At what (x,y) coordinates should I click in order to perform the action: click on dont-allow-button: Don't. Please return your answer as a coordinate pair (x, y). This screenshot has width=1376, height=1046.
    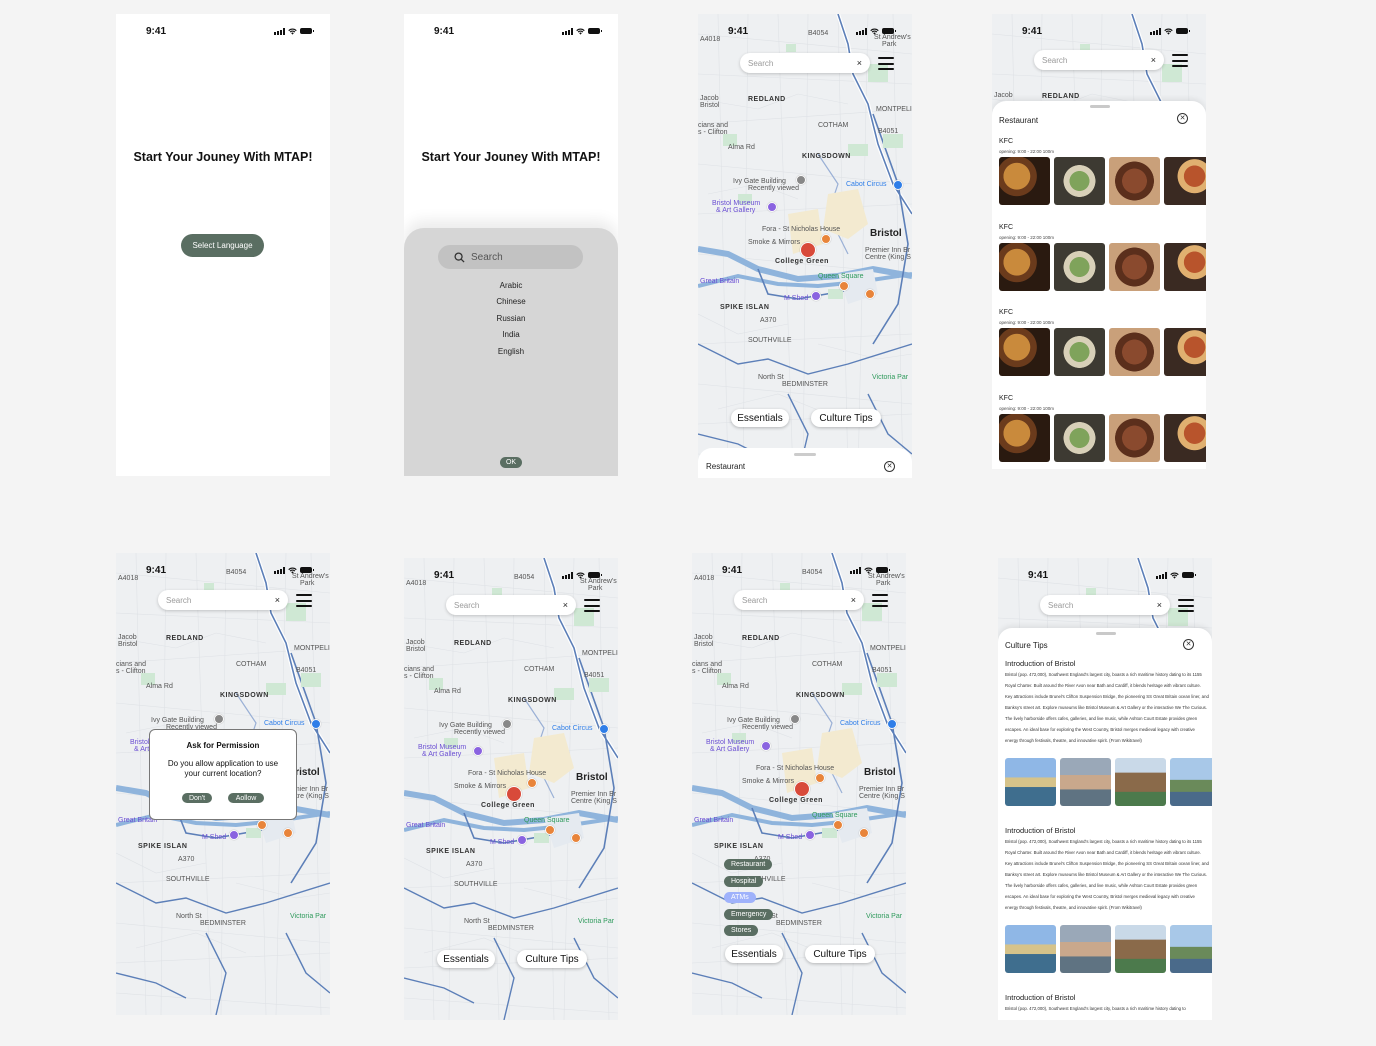
    Looking at the image, I should click on (197, 798).